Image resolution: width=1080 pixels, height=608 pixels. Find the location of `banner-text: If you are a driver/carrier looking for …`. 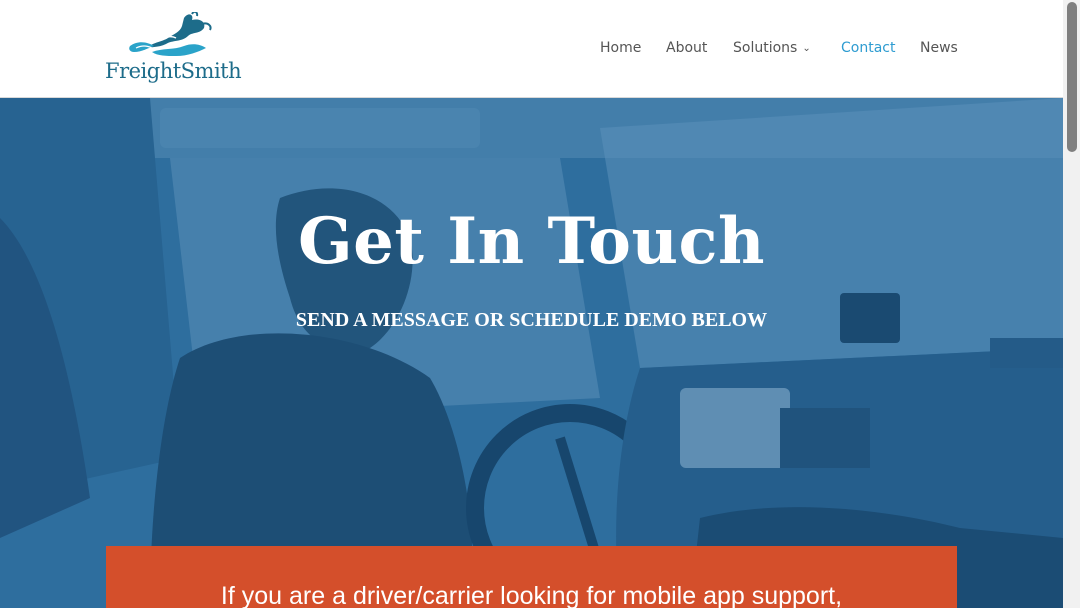

banner-text: If you are a driver/carrier looking for … is located at coordinates (531, 595).